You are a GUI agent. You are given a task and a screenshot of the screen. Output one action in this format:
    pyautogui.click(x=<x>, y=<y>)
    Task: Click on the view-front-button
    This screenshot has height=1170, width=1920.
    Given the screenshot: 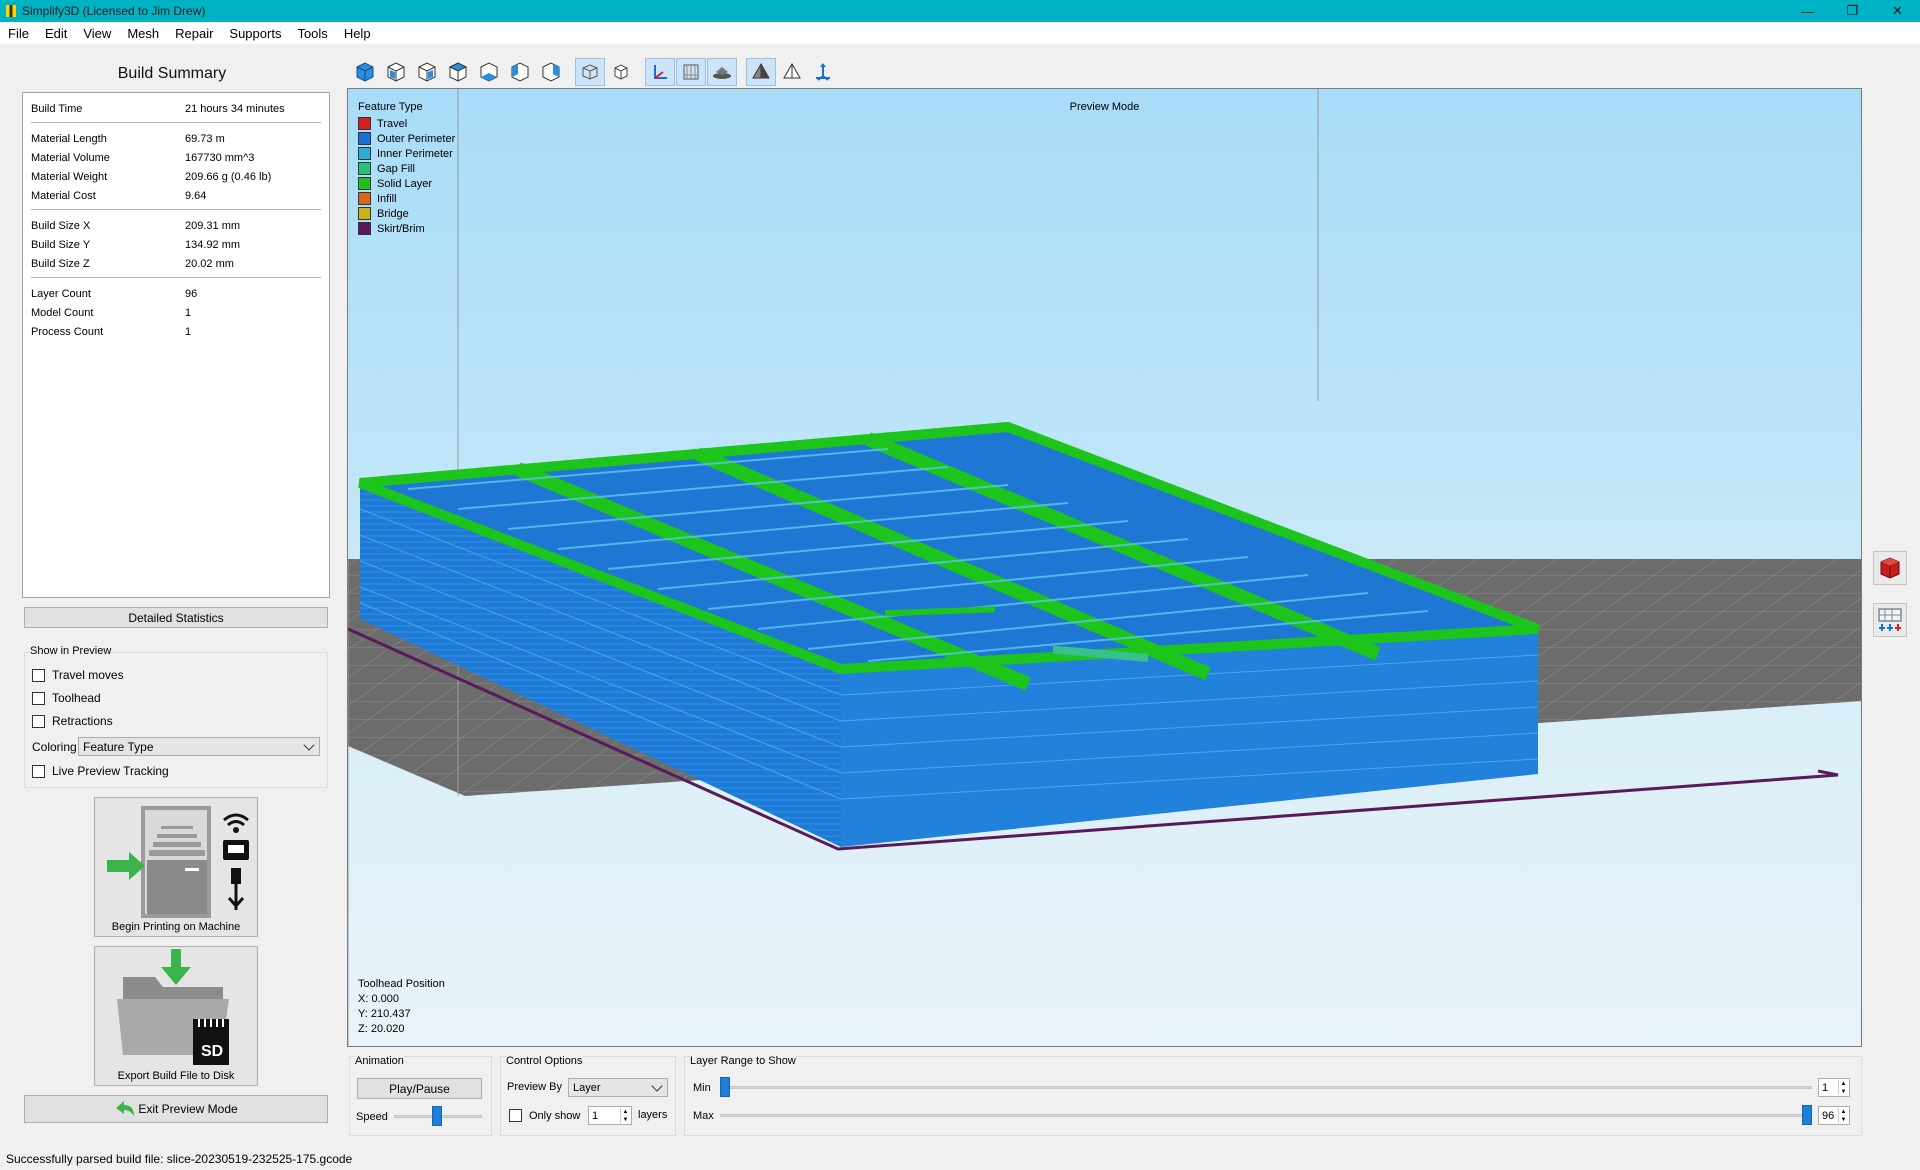 What is the action you would take?
    pyautogui.click(x=396, y=72)
    